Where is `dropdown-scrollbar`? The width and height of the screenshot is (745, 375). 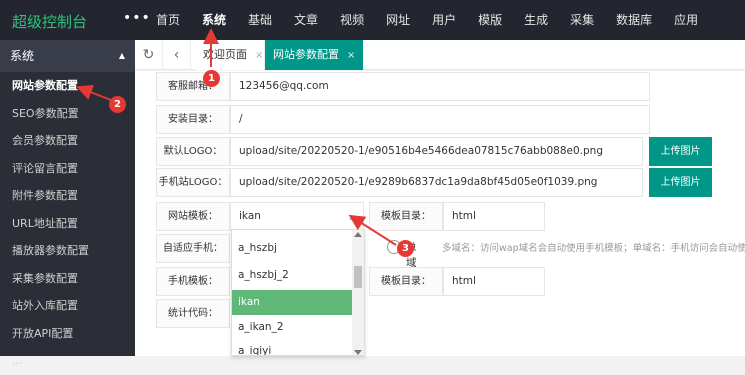
dropdown-scrollbar is located at coordinates (358, 292).